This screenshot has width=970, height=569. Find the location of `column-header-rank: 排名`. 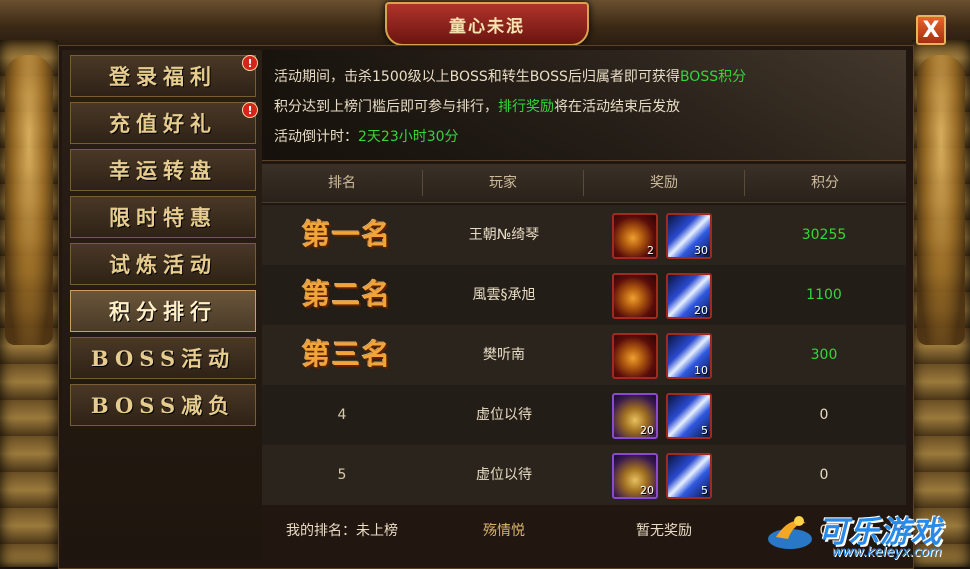

column-header-rank: 排名 is located at coordinates (342, 183).